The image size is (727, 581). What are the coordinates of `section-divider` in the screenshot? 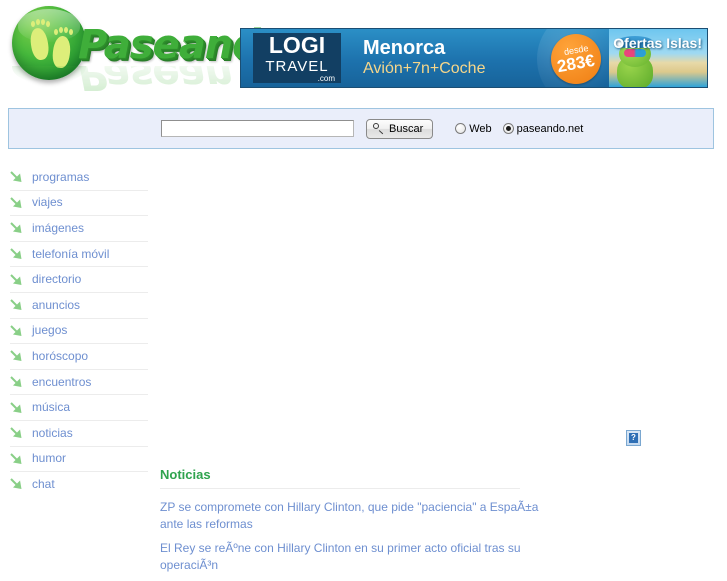 It's located at (340, 488).